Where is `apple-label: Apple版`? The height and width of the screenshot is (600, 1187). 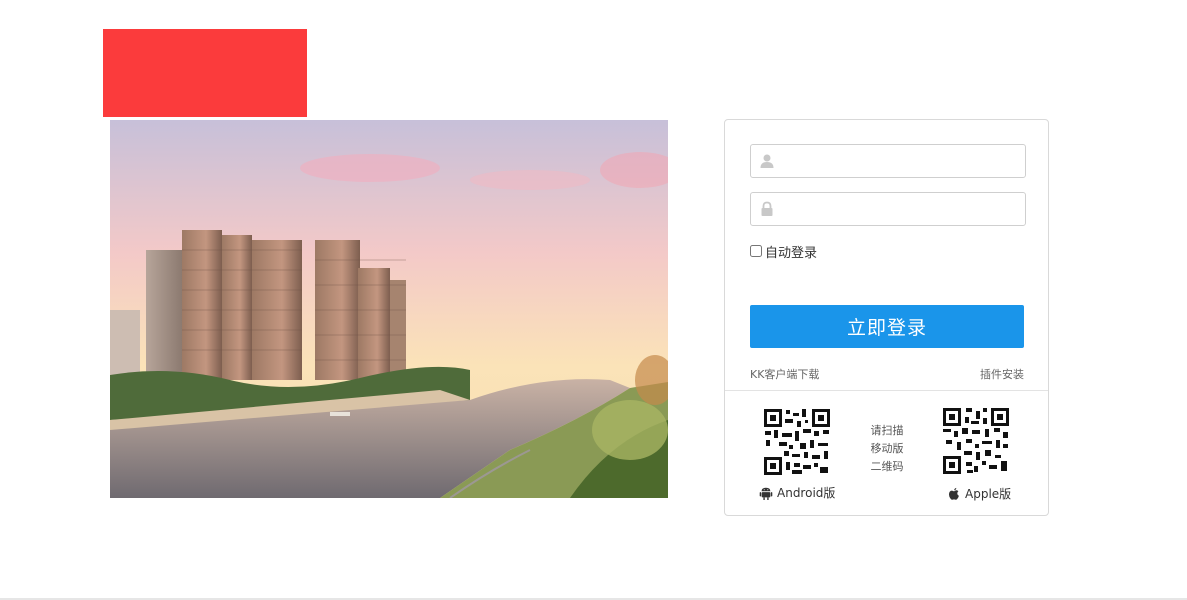
apple-label: Apple版 is located at coordinates (988, 494).